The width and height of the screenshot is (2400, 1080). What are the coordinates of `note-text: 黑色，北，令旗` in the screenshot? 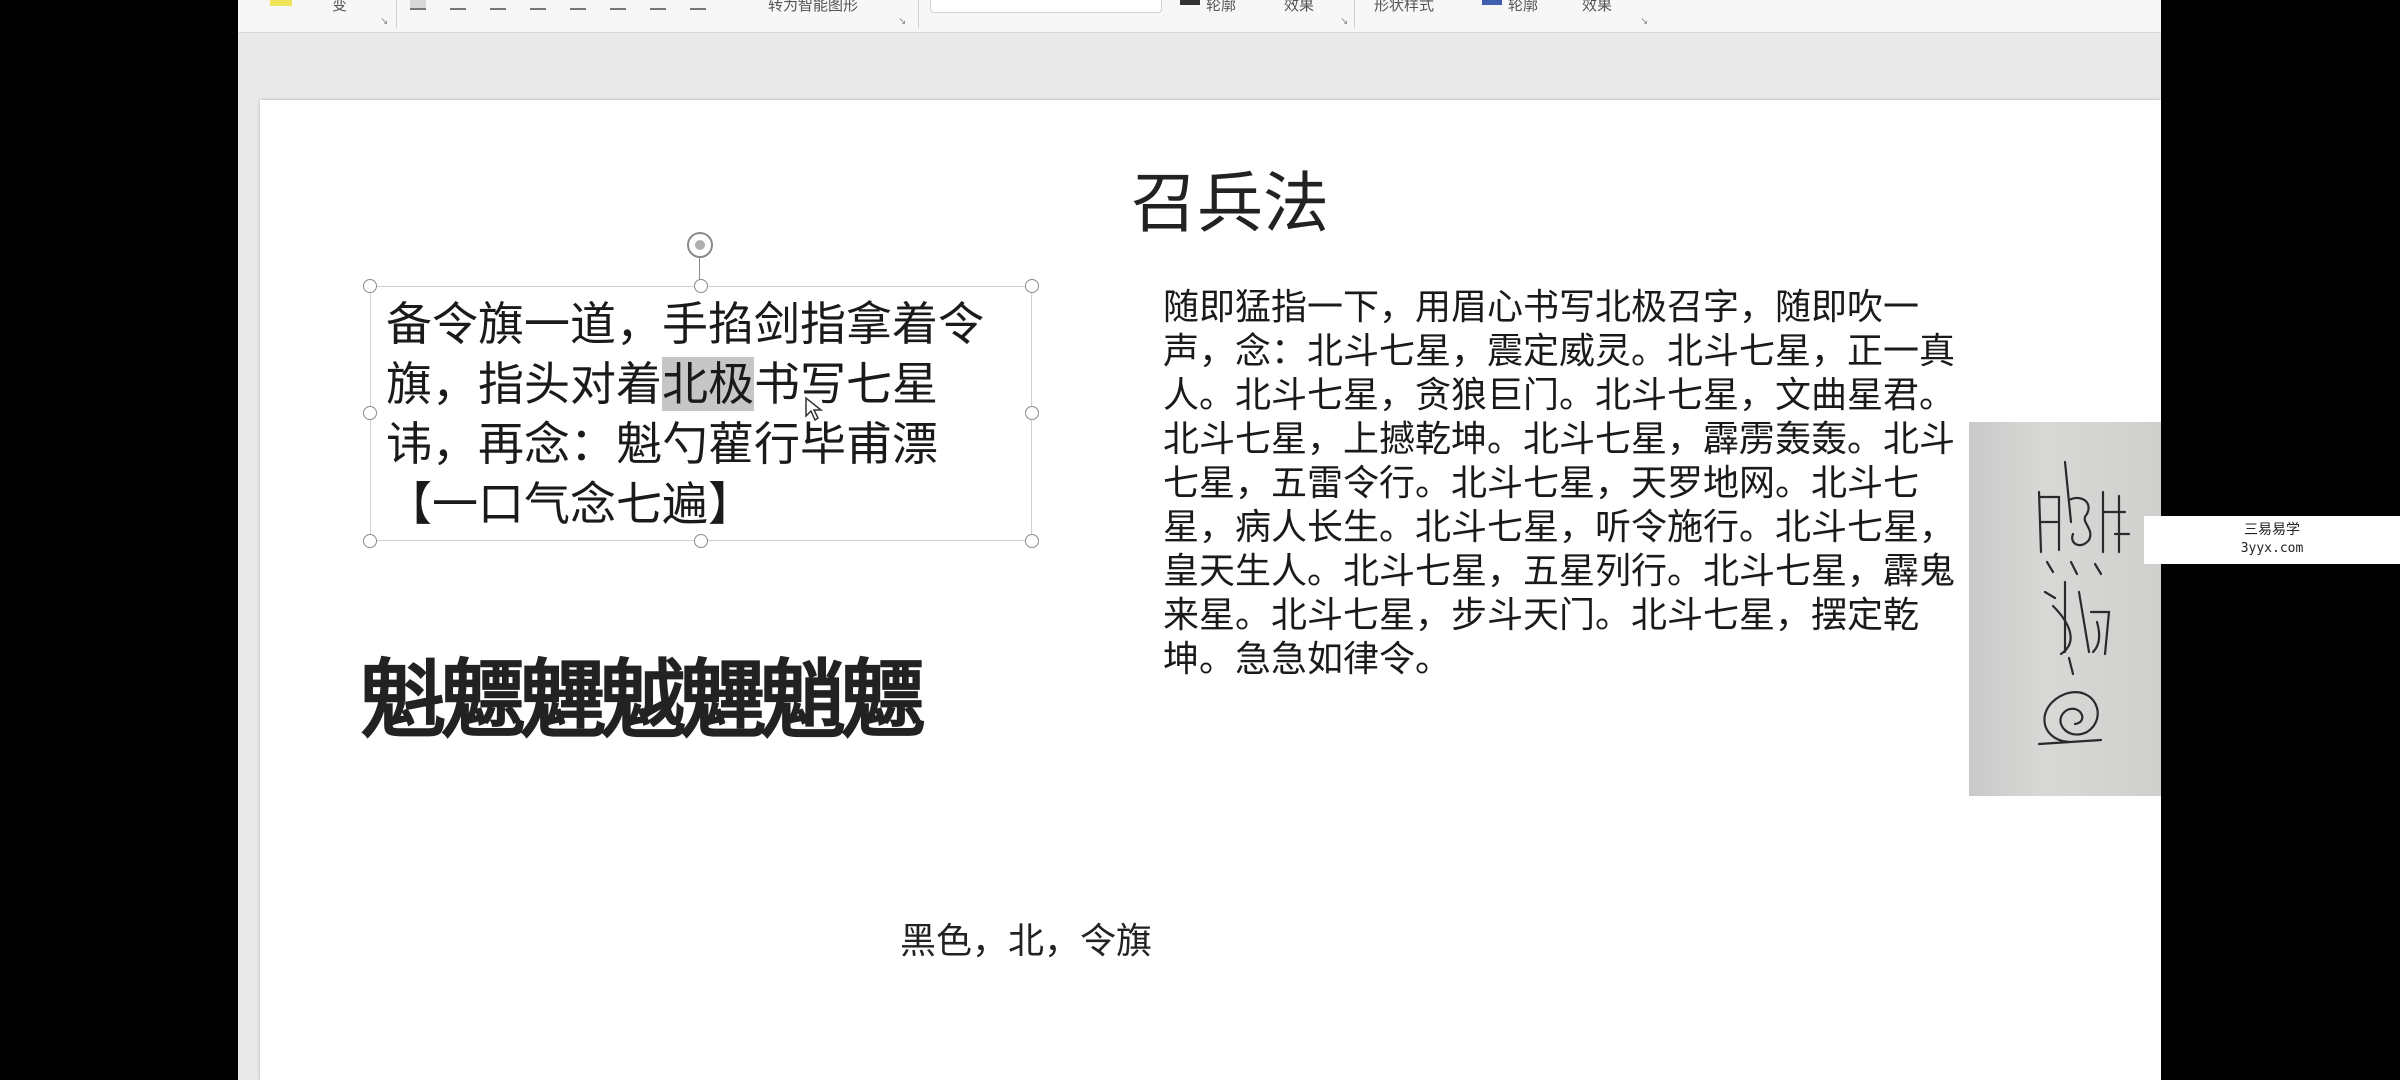 It's located at (1026, 938).